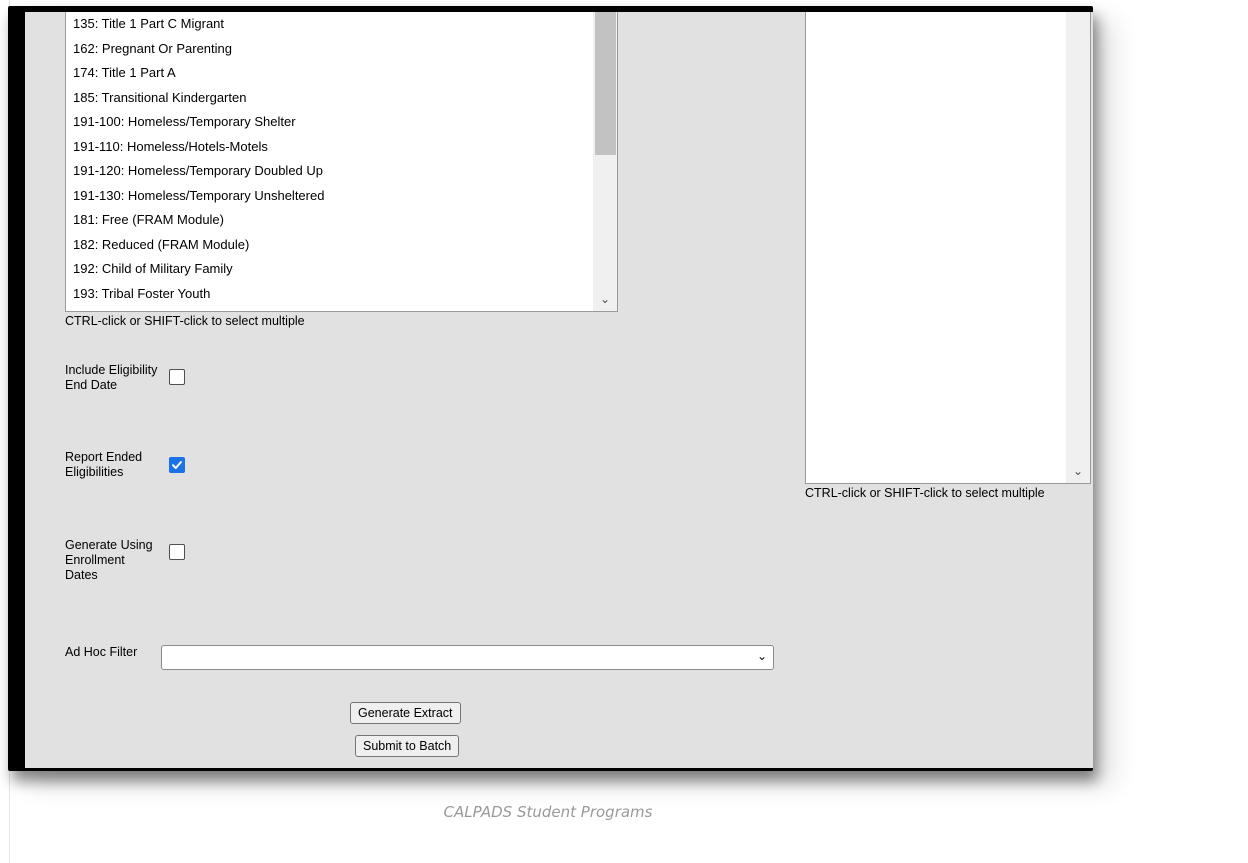 Image resolution: width=1248 pixels, height=863 pixels. What do you see at coordinates (148, 219) in the screenshot?
I see `list-item: 181: Free (FRAM Module)` at bounding box center [148, 219].